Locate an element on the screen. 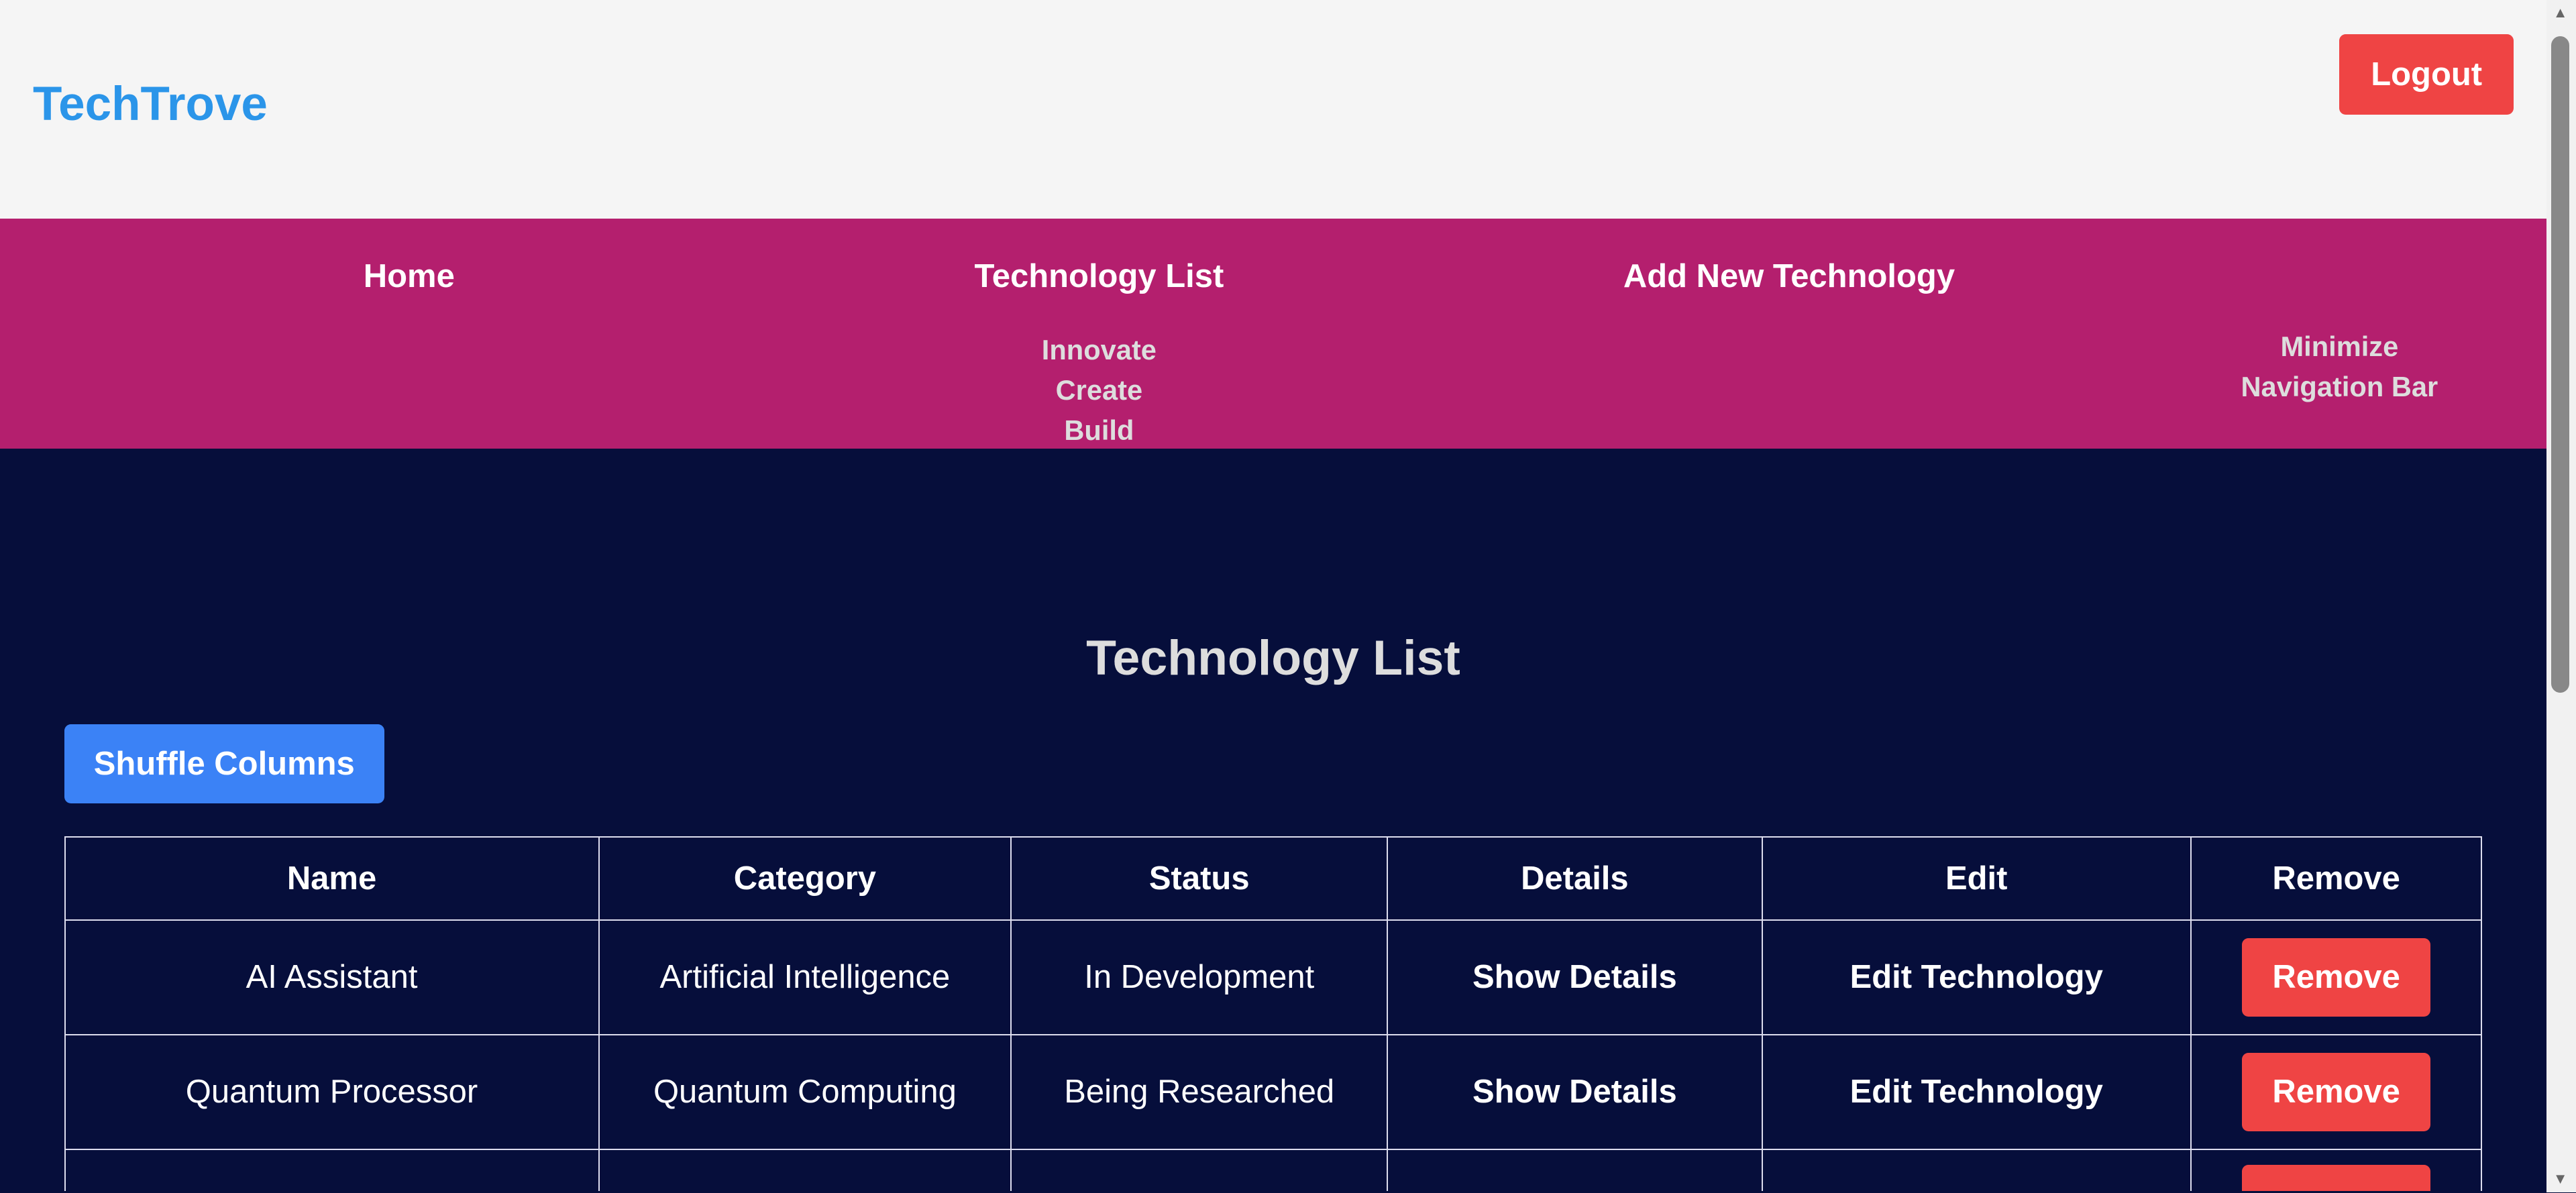  scrollbar-thumb is located at coordinates (2560, 364).